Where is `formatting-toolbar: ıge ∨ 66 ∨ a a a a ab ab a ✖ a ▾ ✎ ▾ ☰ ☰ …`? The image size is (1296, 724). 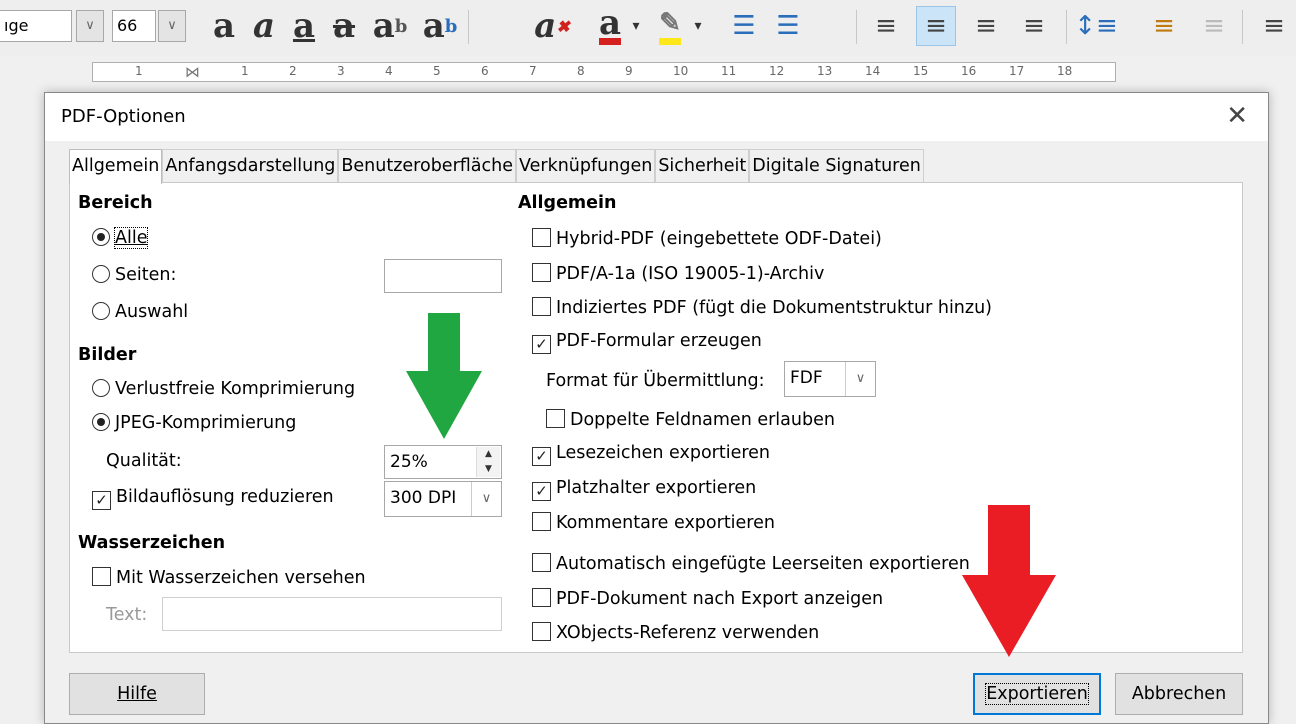
formatting-toolbar: ıge ∨ 66 ∨ a a a a ab ab a ✖ a ▾ ✎ ▾ ☰ ☰ … is located at coordinates (648, 28).